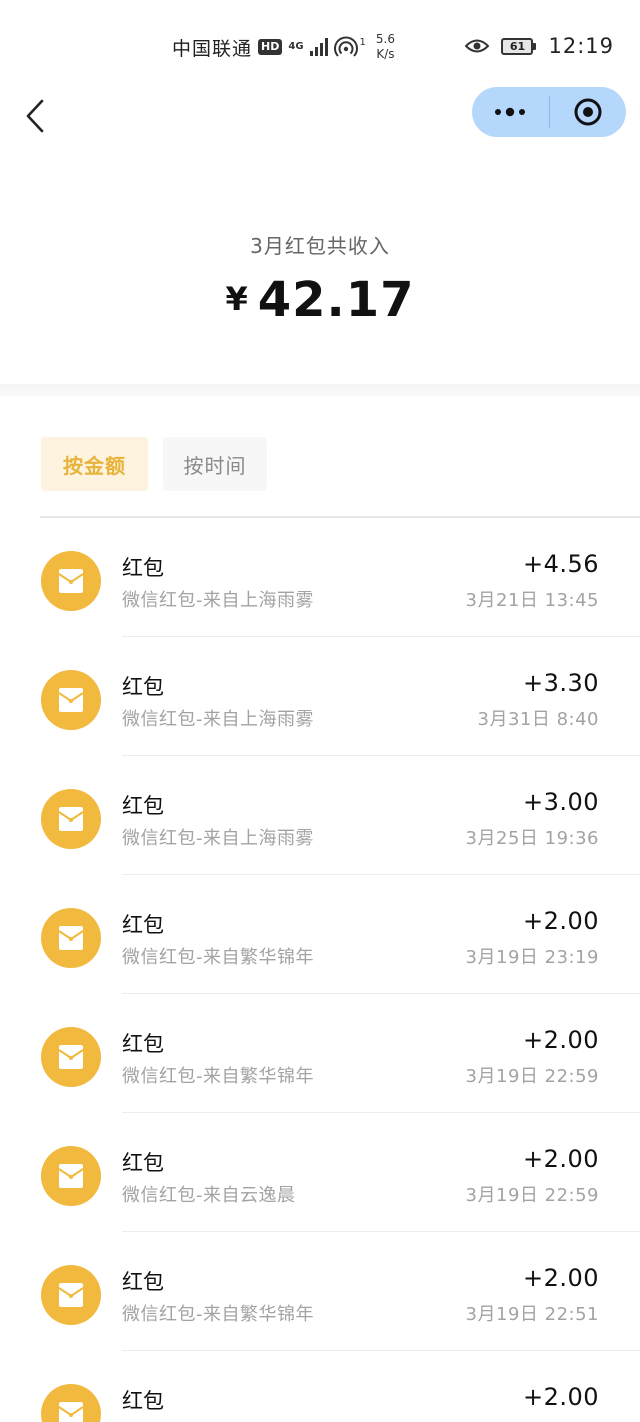 The image size is (640, 1422). Describe the element at coordinates (320, 934) in the screenshot. I see `list-item: 红包 微信红包-来自繁华锦年 +2.00 3月19日 23:19` at that location.